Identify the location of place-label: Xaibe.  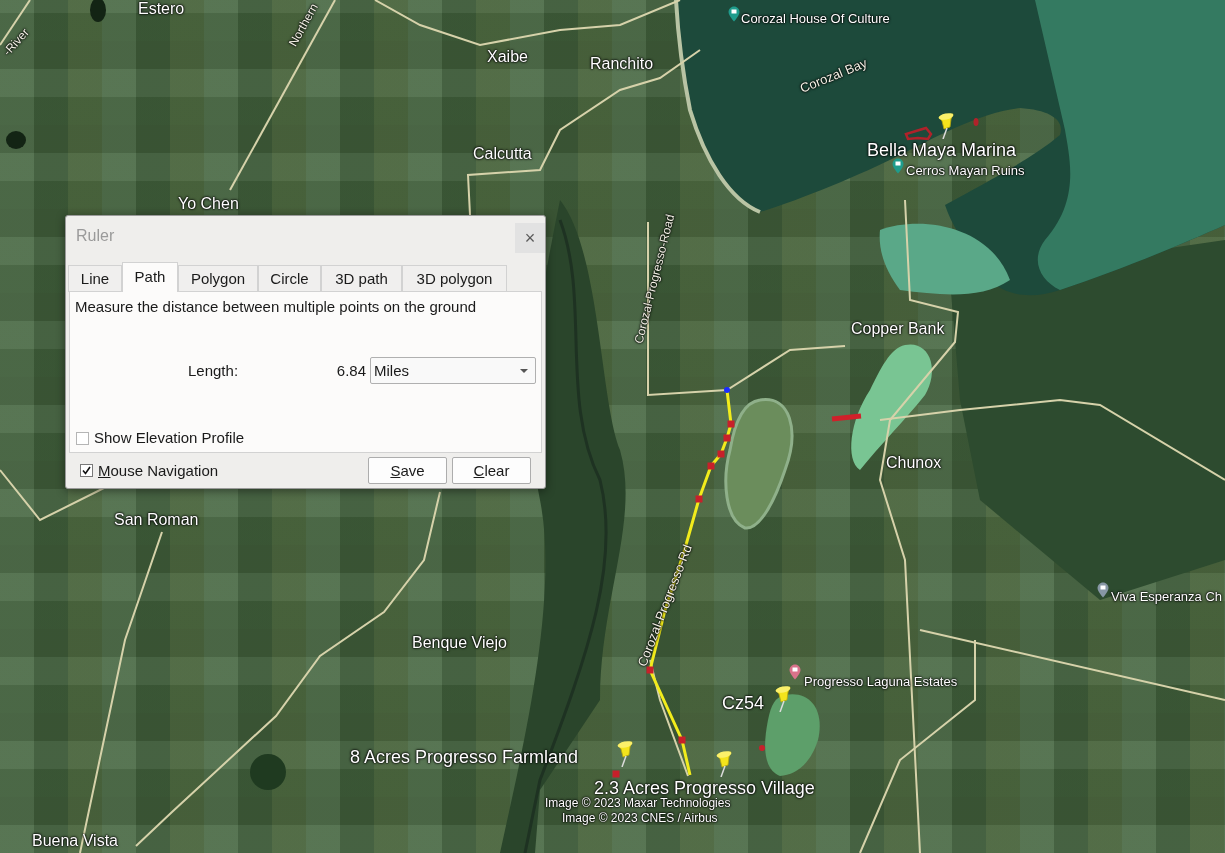
(507, 57).